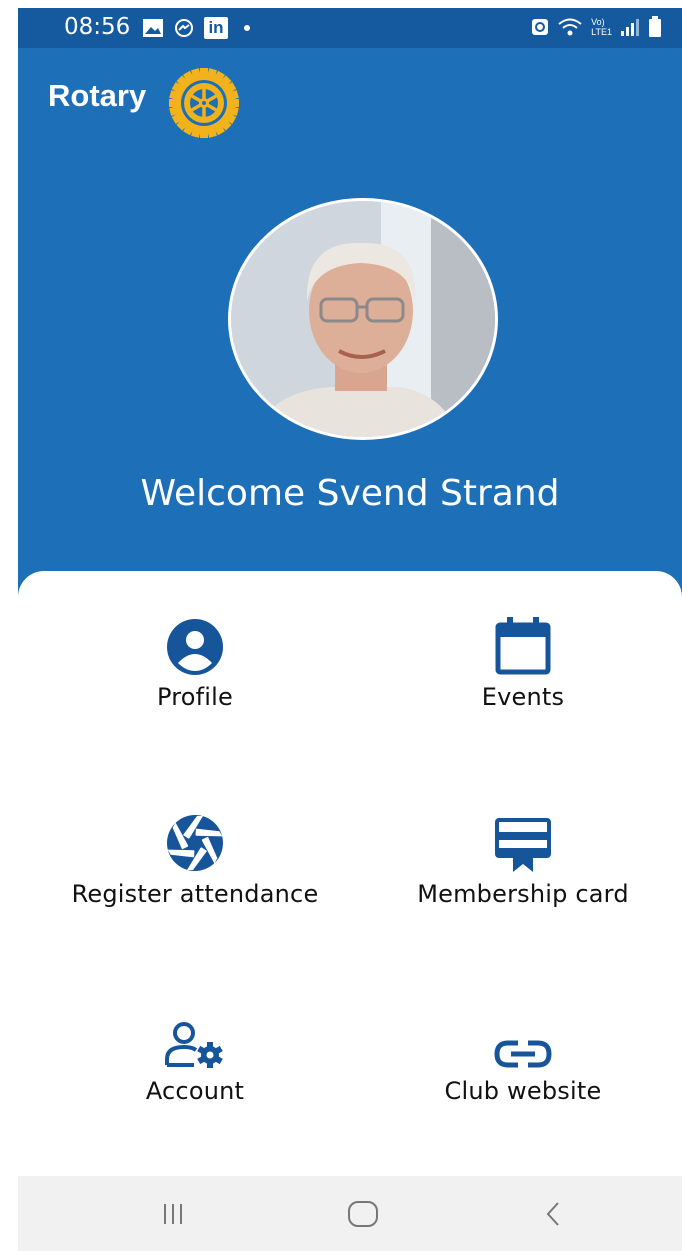 This screenshot has width=682, height=1251. I want to click on dot-icon, so click(247, 28).